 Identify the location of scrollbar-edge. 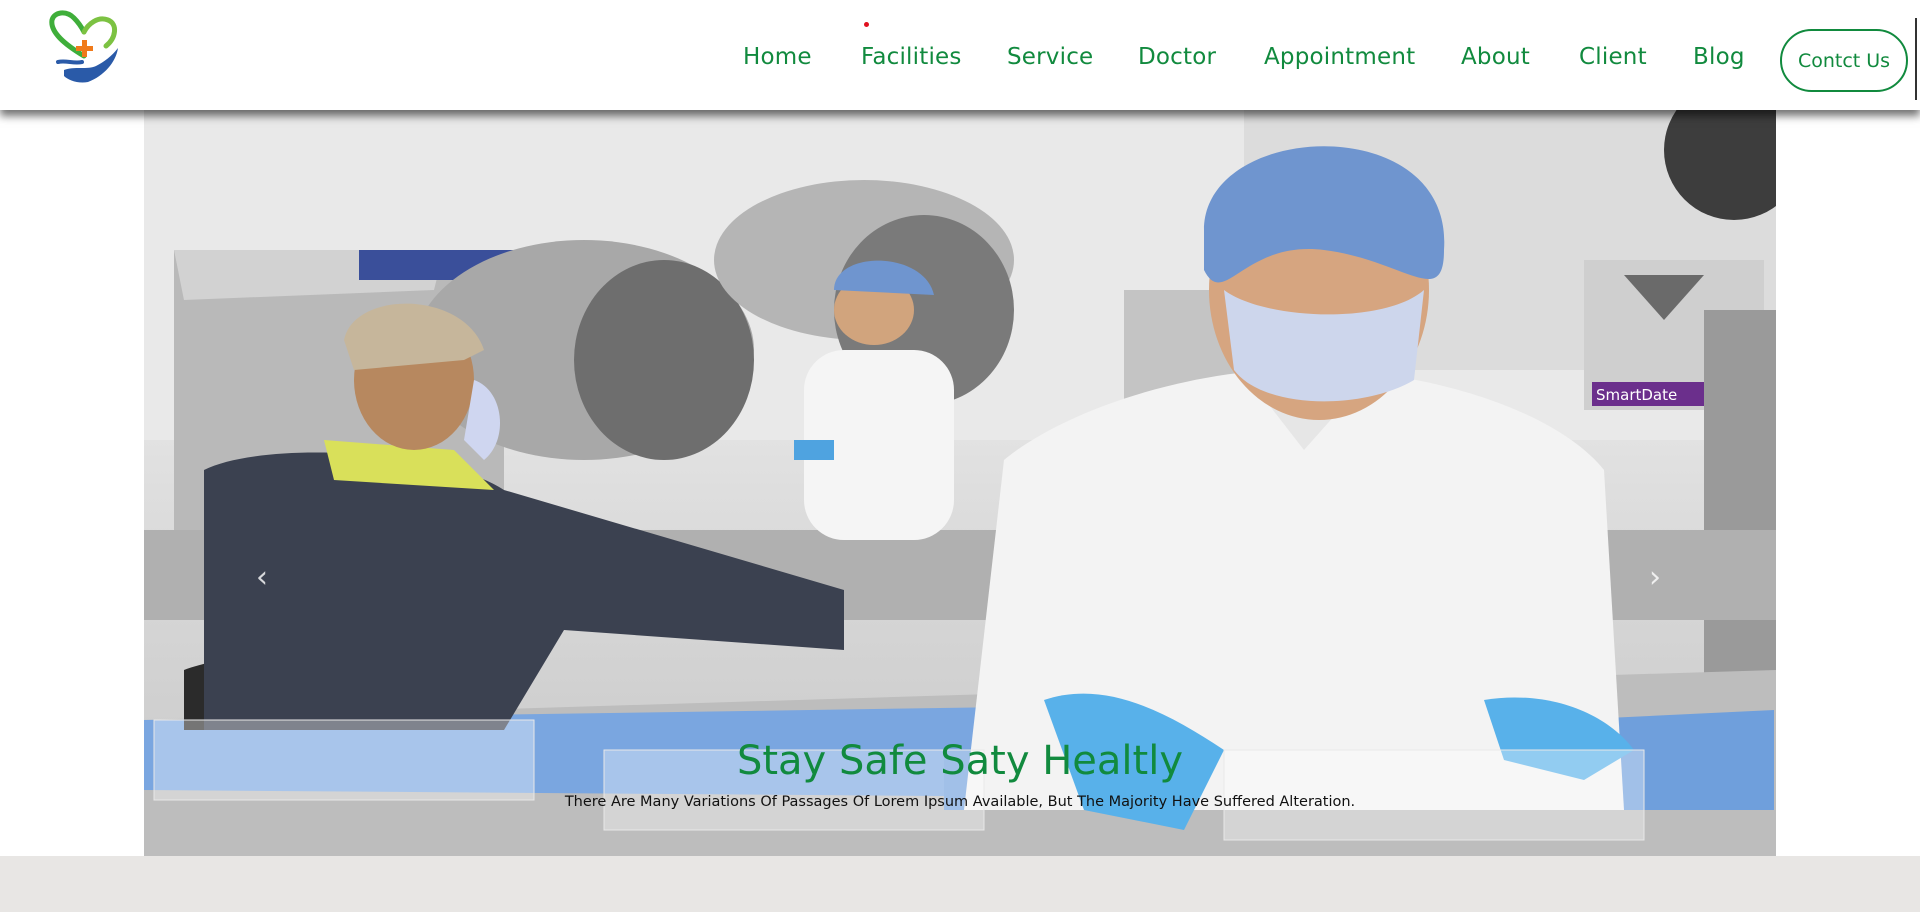
(1916, 59).